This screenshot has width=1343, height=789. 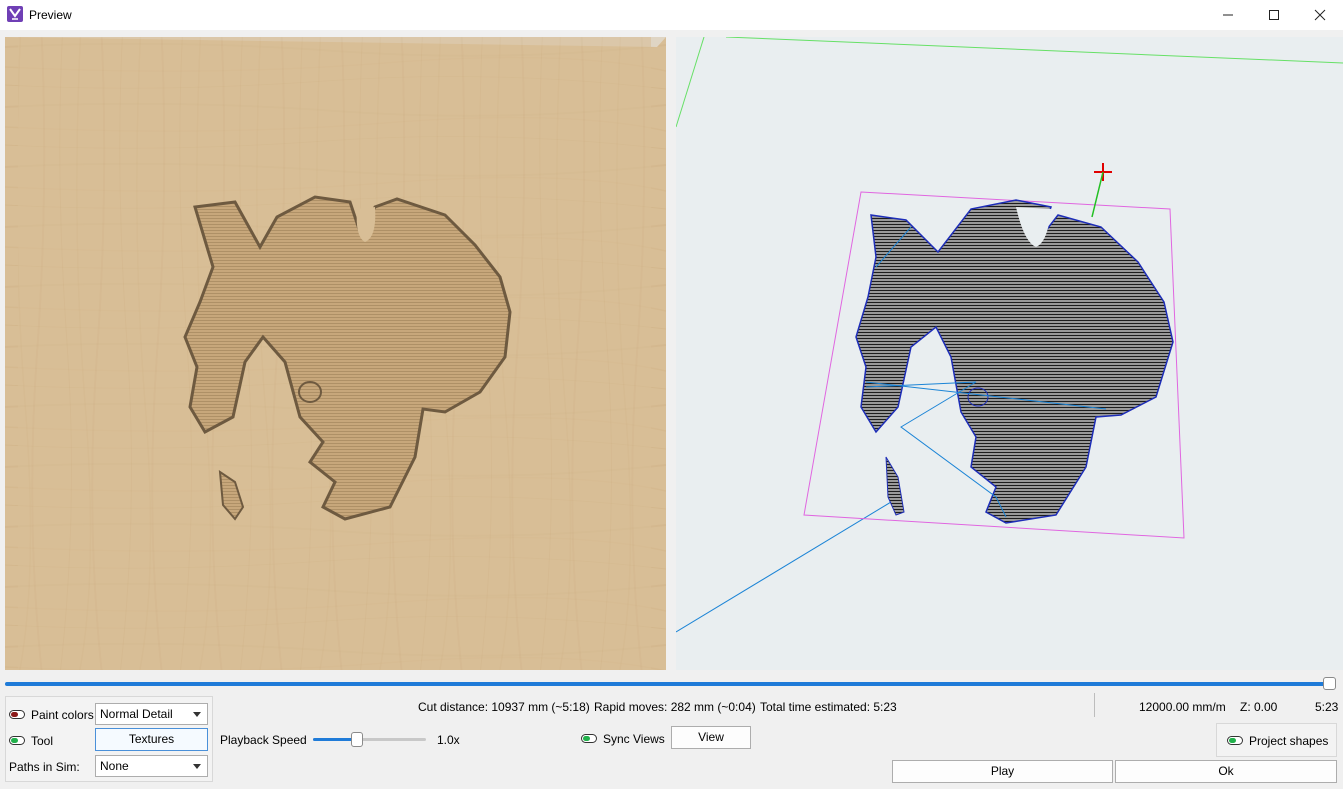 What do you see at coordinates (50, 15) in the screenshot?
I see `window-title: Preview` at bounding box center [50, 15].